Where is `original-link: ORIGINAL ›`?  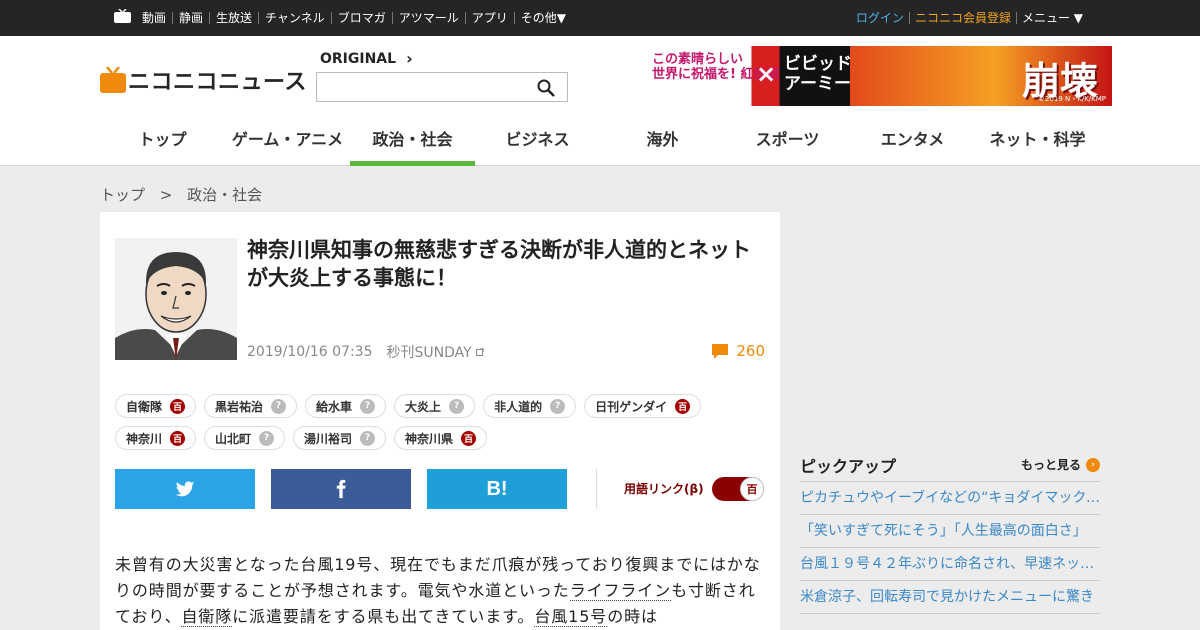 original-link: ORIGINAL › is located at coordinates (366, 58).